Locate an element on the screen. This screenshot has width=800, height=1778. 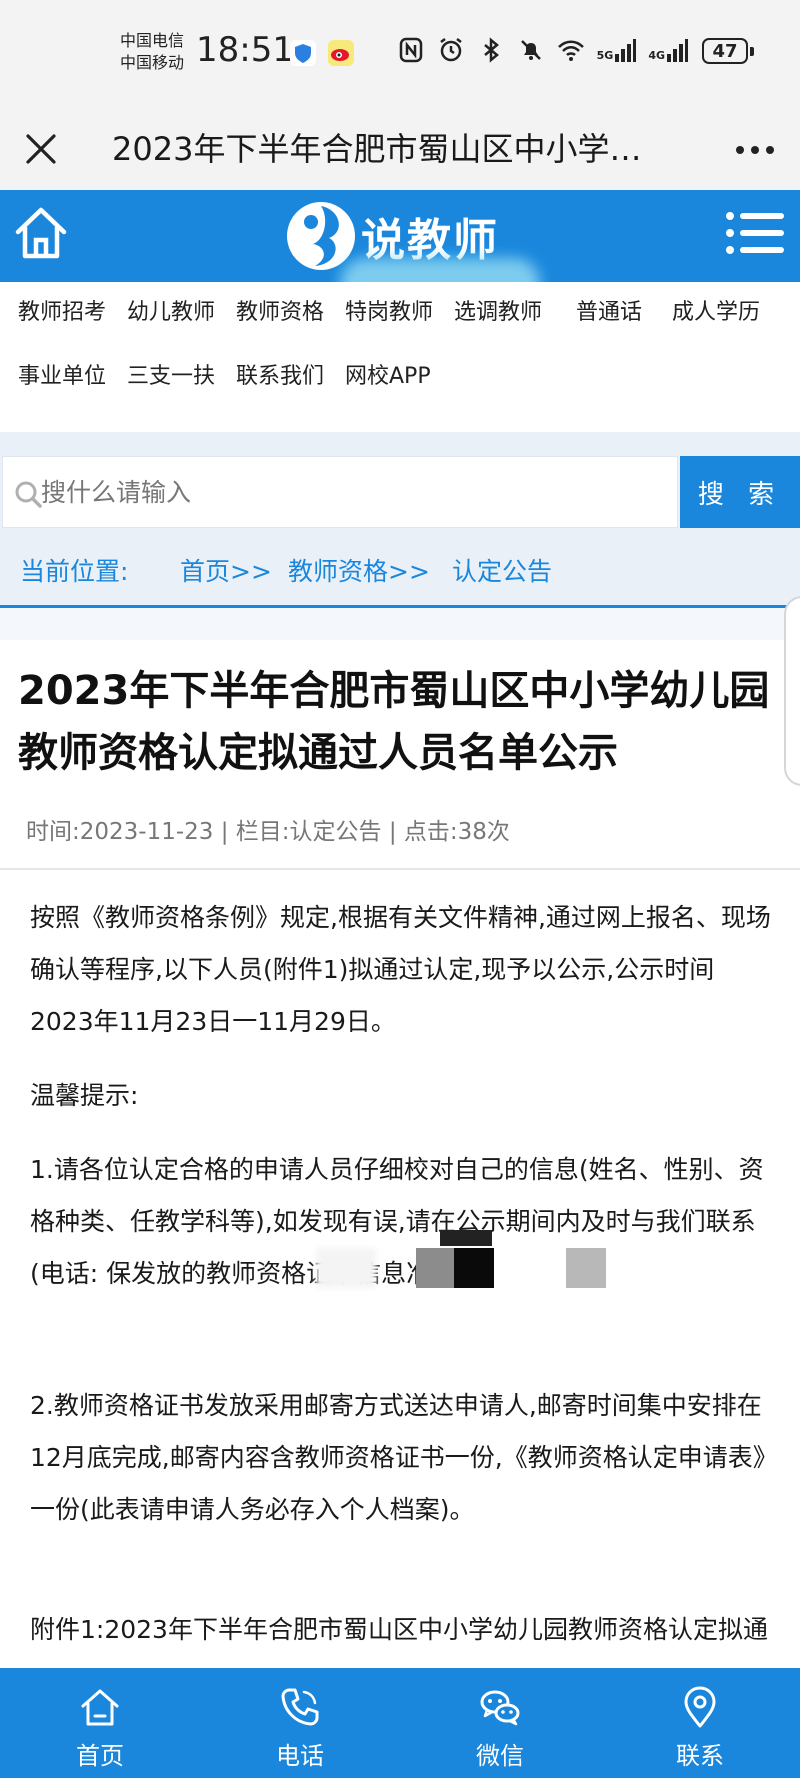
search-bar: 搜 索 is located at coordinates (400, 492).